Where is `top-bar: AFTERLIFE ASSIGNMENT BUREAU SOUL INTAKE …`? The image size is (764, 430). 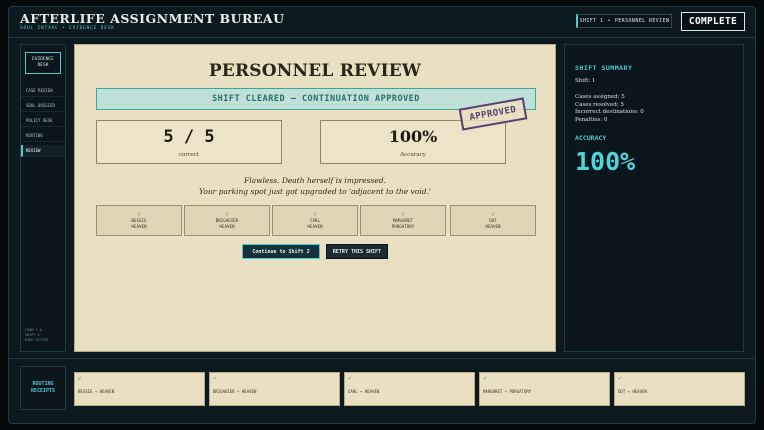
top-bar: AFTERLIFE ASSIGNMENT BUREAU SOUL INTAKE … is located at coordinates (382, 22).